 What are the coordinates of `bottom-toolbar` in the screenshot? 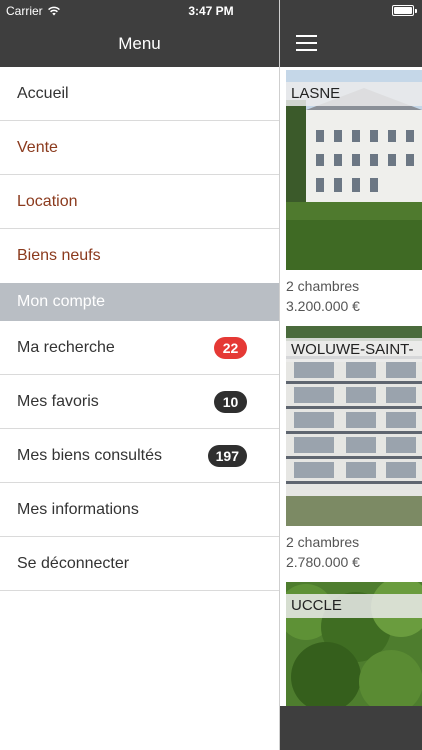 It's located at (351, 728).